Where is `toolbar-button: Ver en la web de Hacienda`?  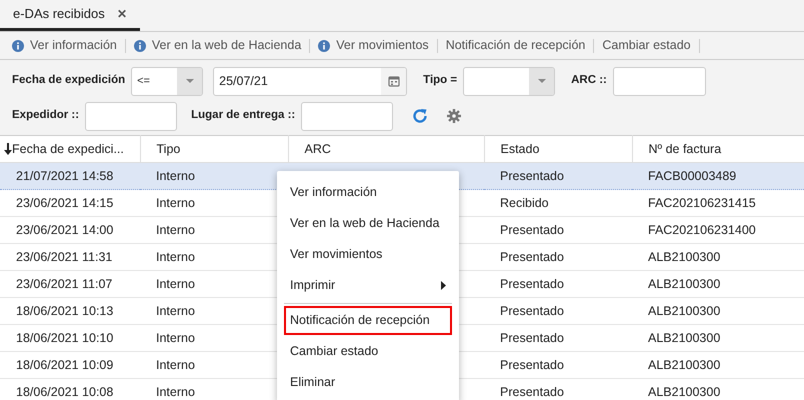
toolbar-button: Ver en la web de Hacienda is located at coordinates (218, 45).